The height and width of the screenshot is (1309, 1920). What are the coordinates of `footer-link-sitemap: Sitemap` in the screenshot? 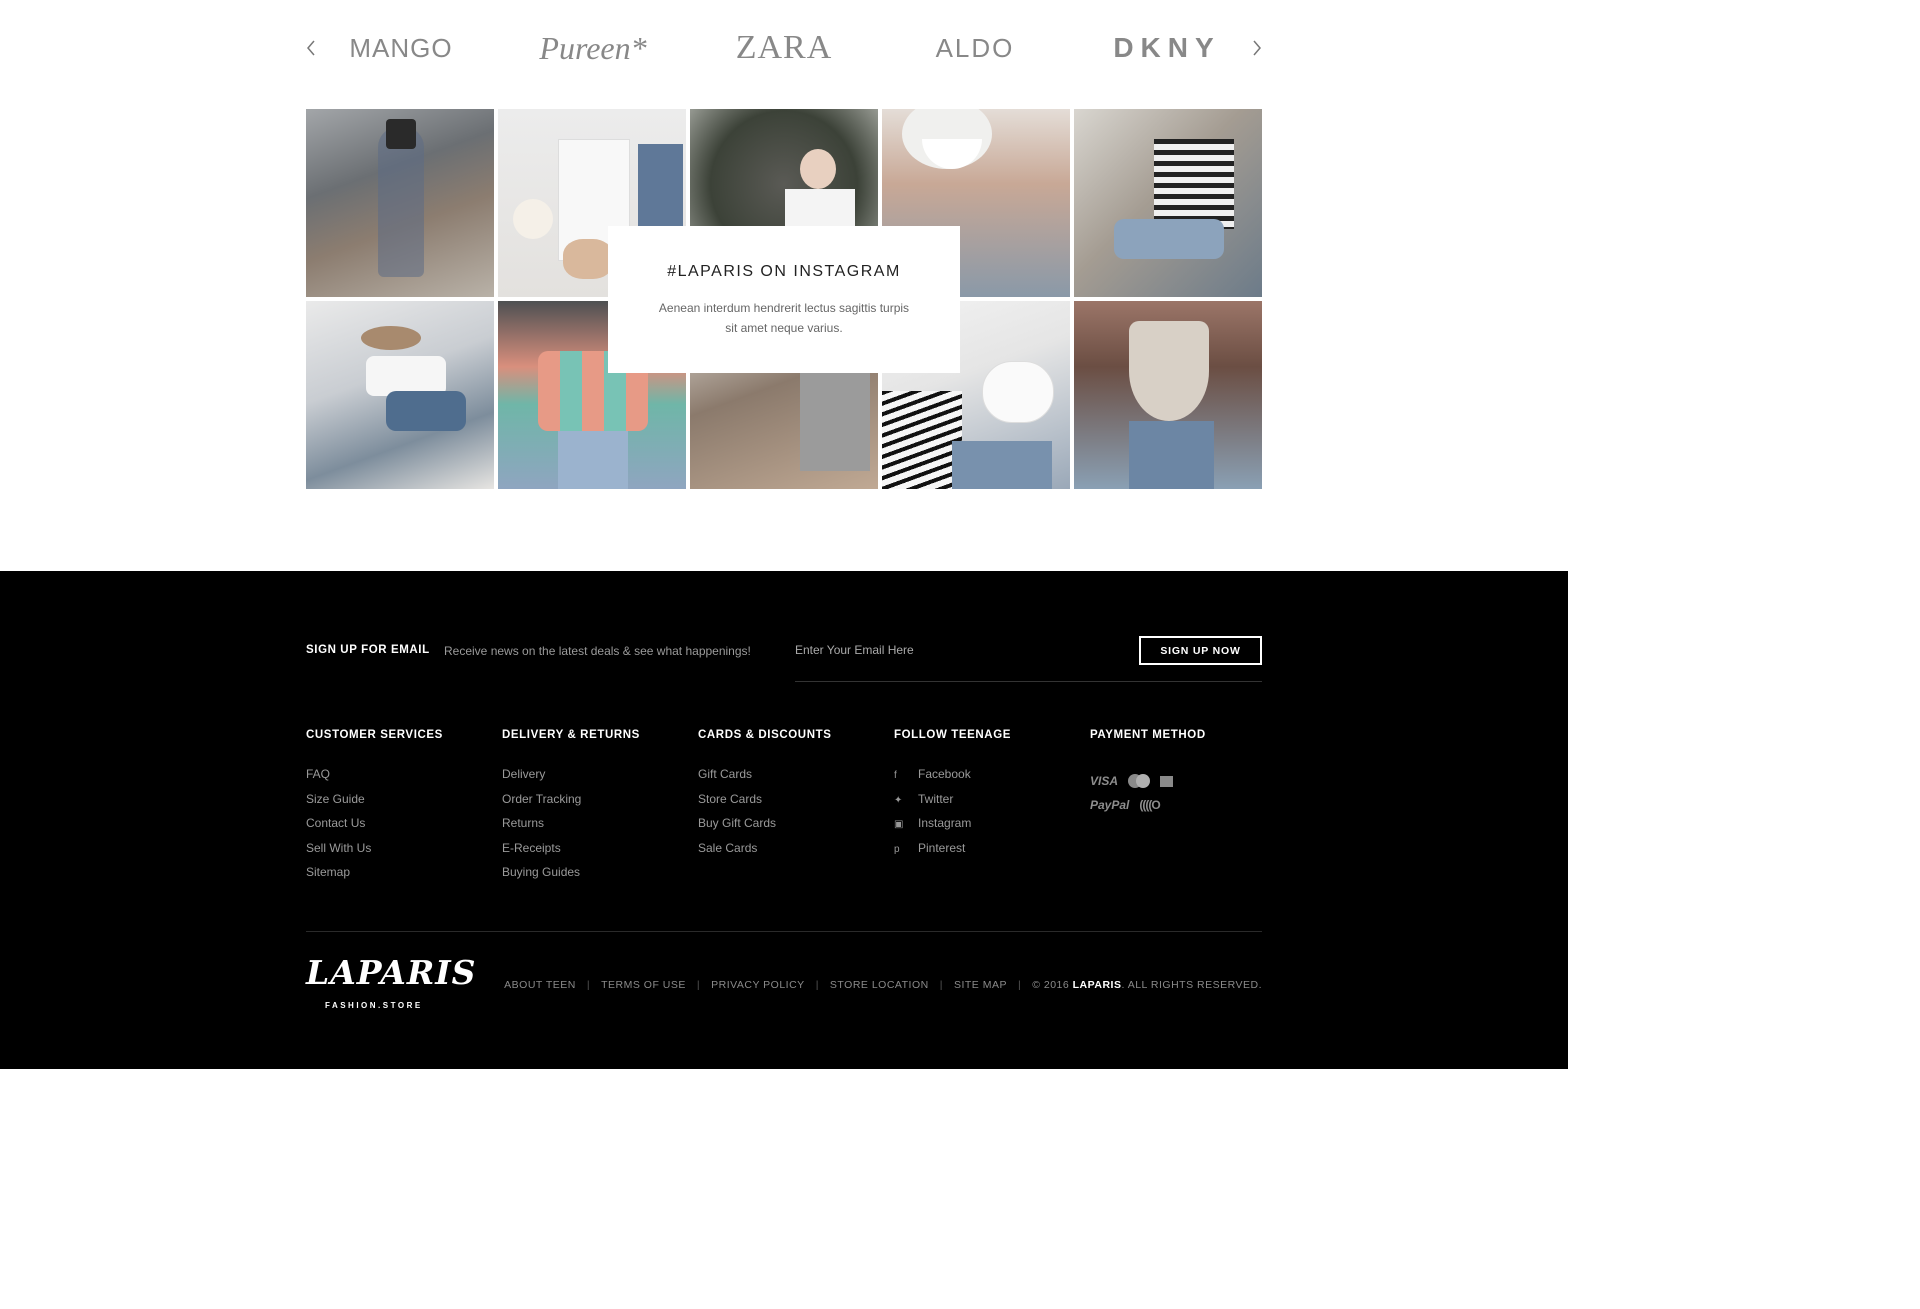 It's located at (401, 877).